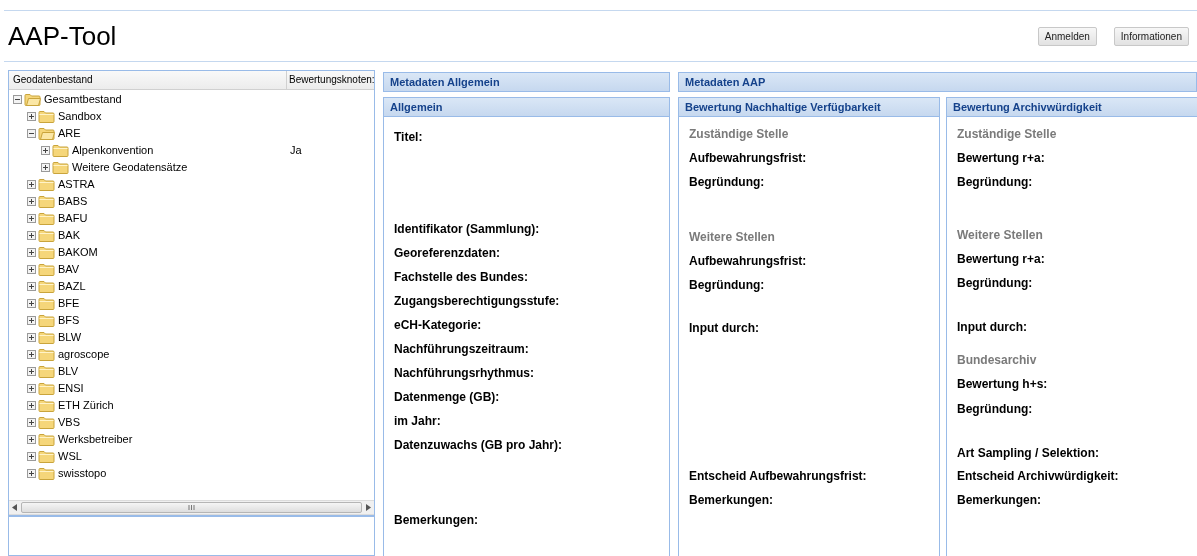 Image resolution: width=1197 pixels, height=556 pixels. What do you see at coordinates (368, 507) in the screenshot?
I see `scroll-right-icon` at bounding box center [368, 507].